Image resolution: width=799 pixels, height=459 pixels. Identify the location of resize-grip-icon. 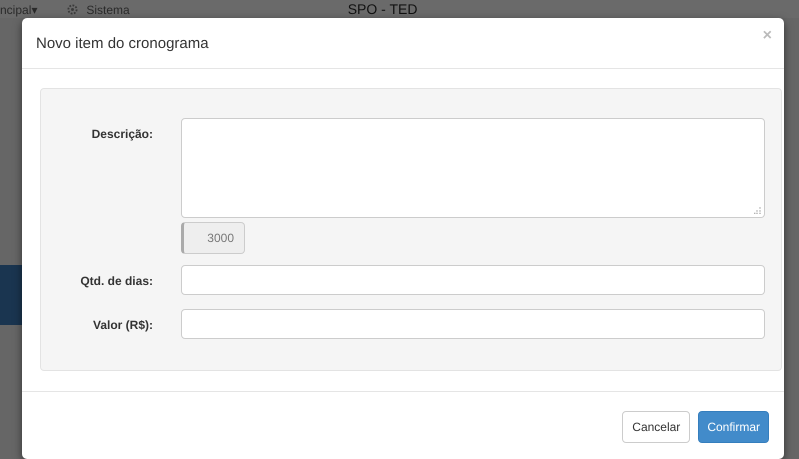
(757, 210).